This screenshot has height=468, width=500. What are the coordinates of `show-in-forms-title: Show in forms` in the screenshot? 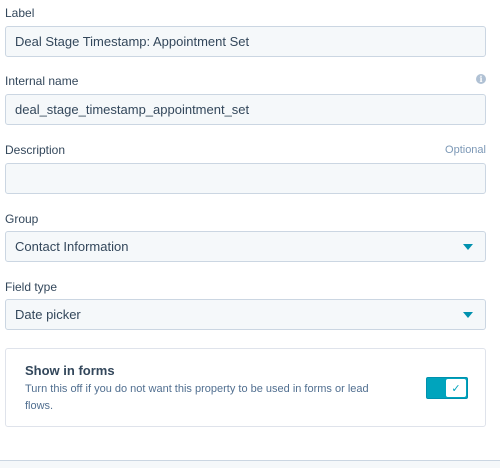 It's located at (70, 370).